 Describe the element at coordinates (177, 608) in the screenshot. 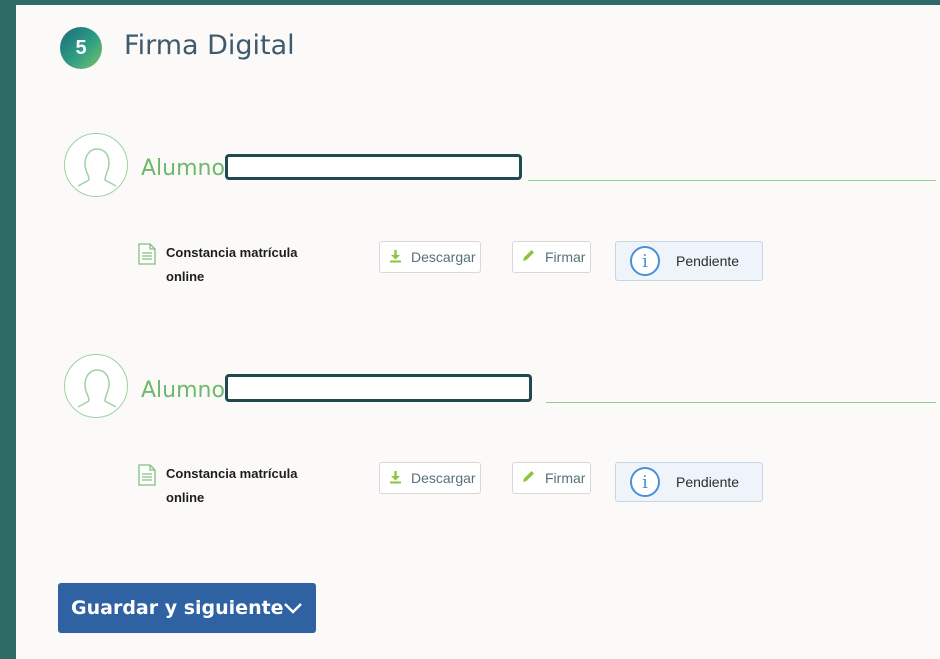

I see `save-and-next-label: Guardar y siguiente` at that location.